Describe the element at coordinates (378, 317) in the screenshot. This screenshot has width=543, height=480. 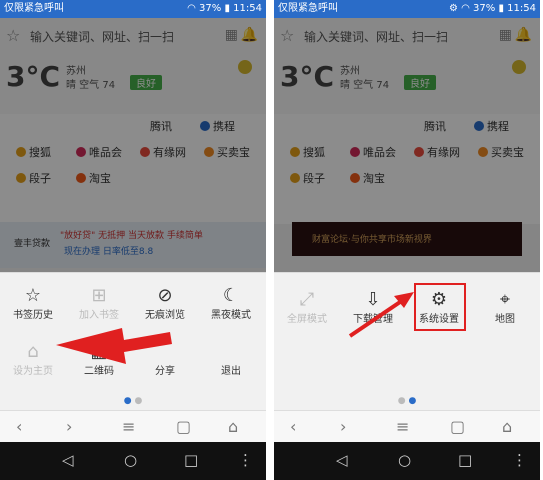
I see `arrow-shaft` at that location.